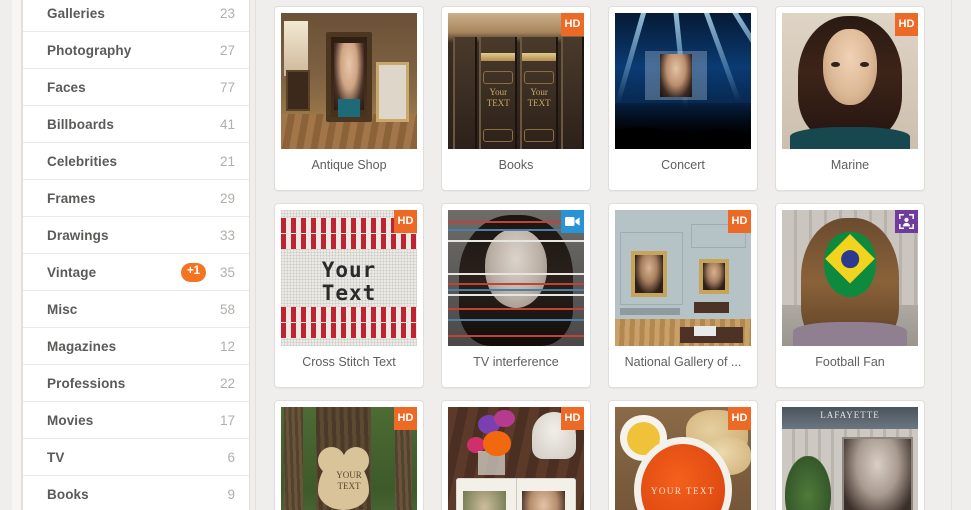 The image size is (971, 510). I want to click on video-camera-icon, so click(572, 221).